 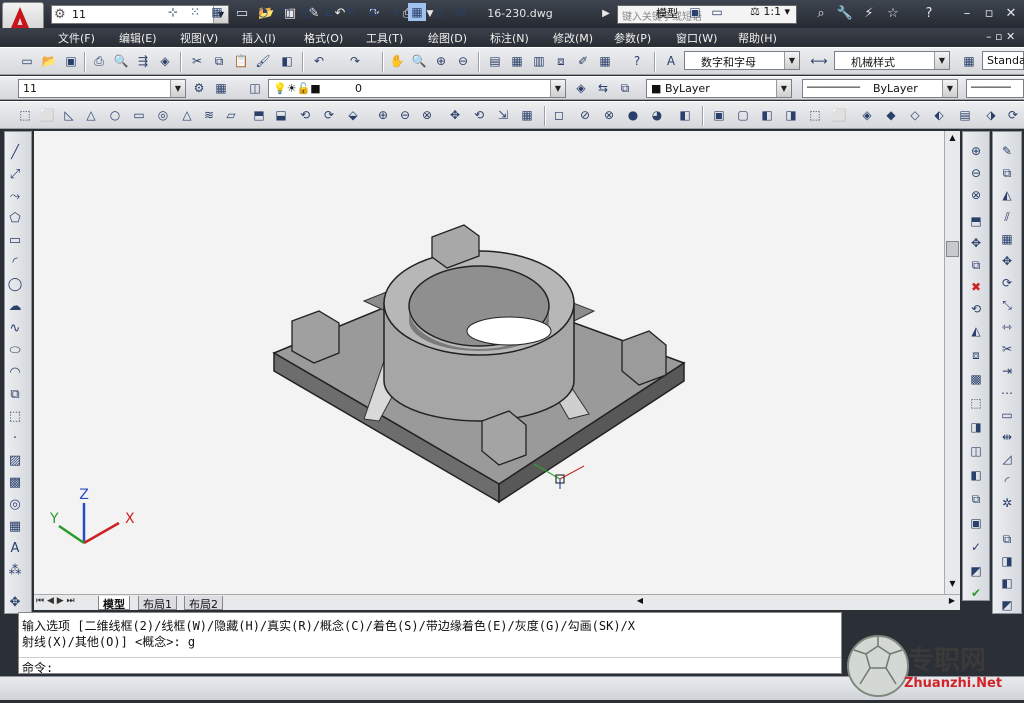 What do you see at coordinates (719, 115) in the screenshot?
I see `view-top-icon: ▣` at bounding box center [719, 115].